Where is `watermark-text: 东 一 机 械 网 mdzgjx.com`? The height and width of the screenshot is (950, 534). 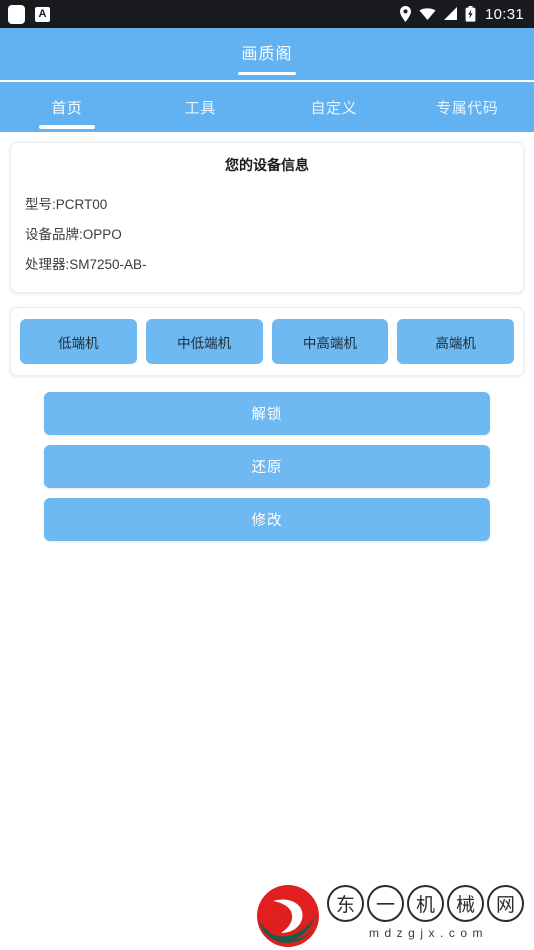 watermark-text: 东 一 机 械 网 mdzgjx.com is located at coordinates (425, 912).